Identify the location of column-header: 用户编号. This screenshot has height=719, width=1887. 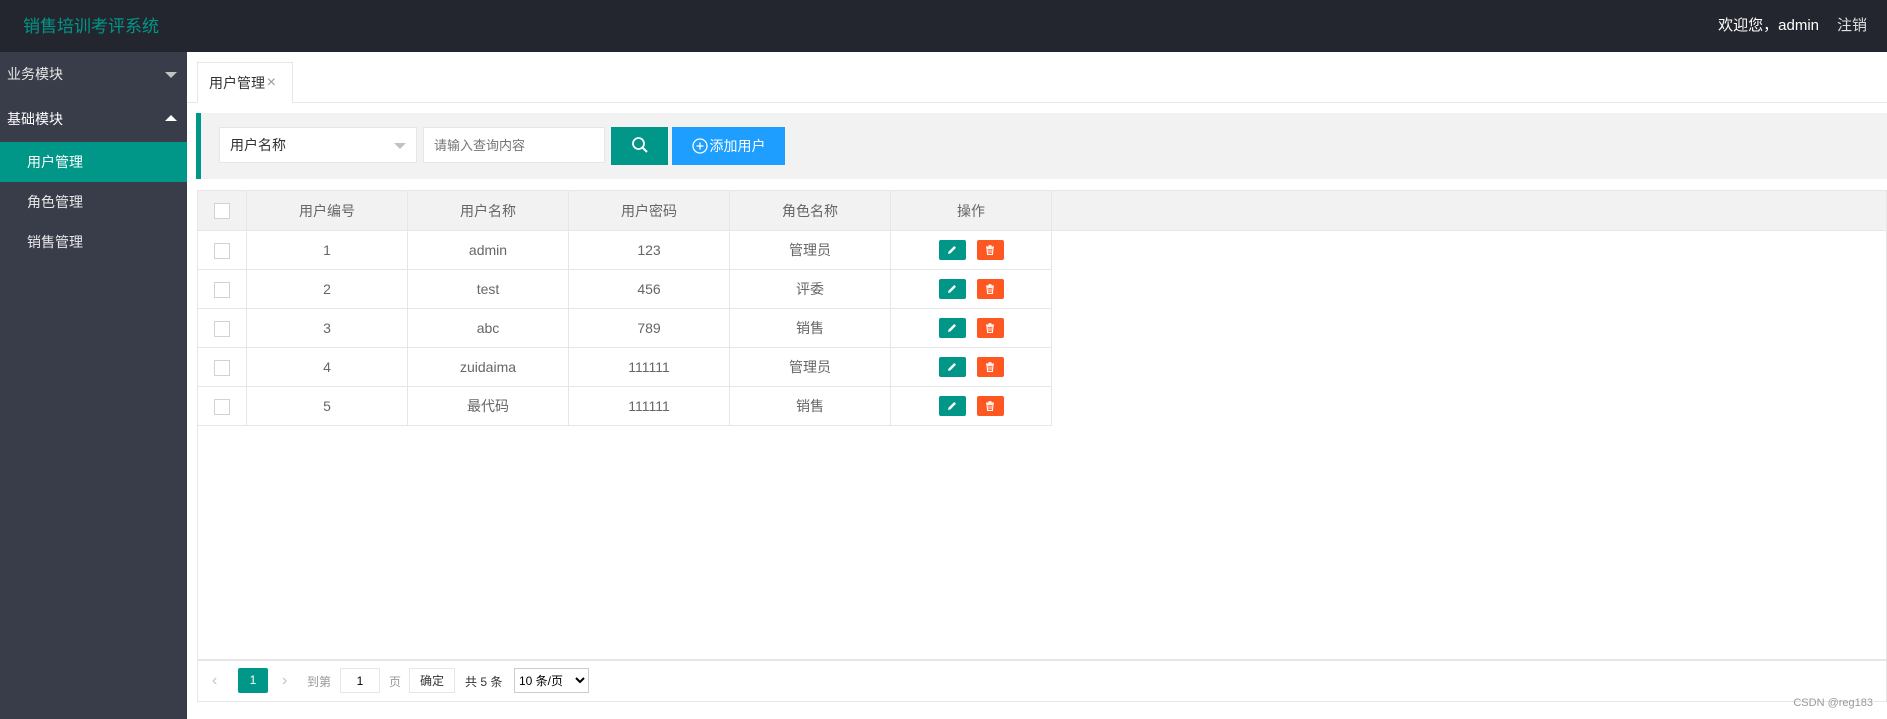
(327, 211).